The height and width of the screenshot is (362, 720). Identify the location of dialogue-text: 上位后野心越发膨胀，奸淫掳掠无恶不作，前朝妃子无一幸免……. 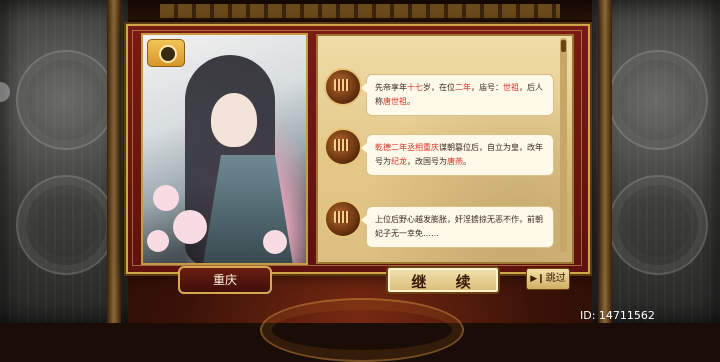
(459, 226).